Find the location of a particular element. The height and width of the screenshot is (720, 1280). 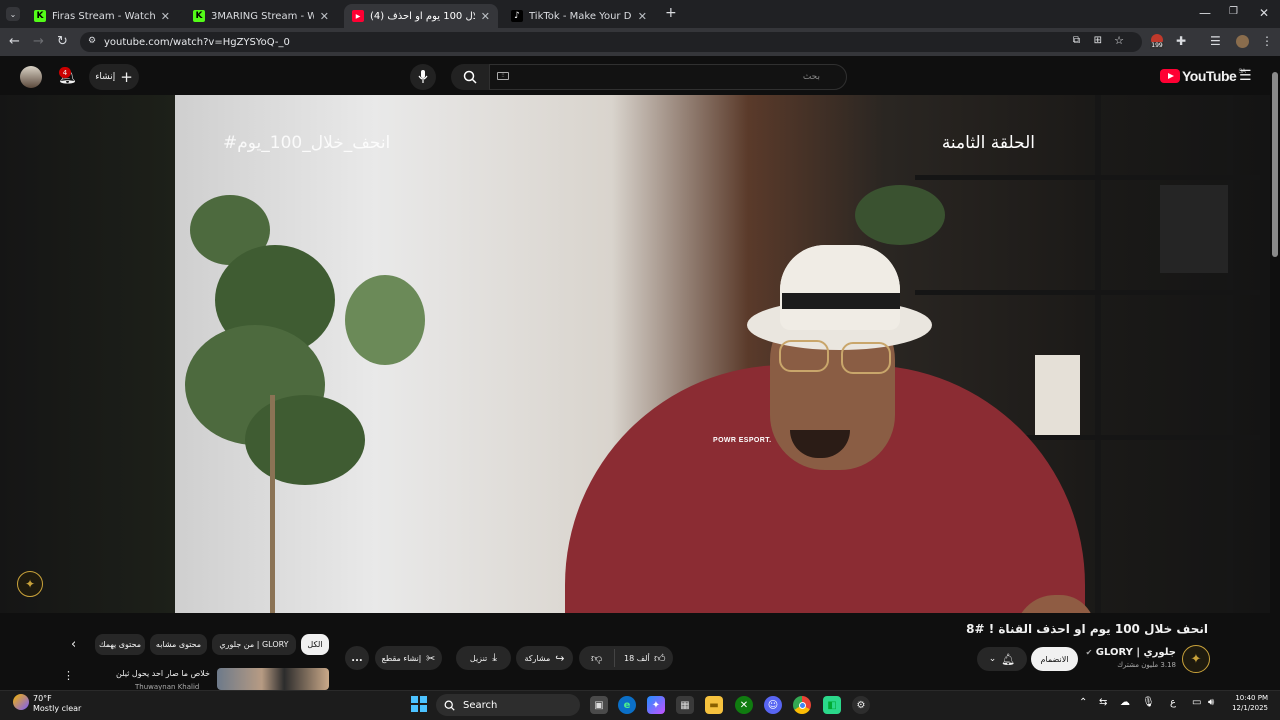

chip-recommended: محتوى يهمك is located at coordinates (120, 644).